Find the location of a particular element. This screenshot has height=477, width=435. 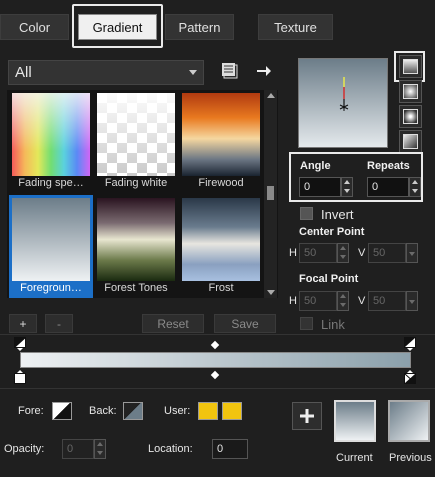

focal-h-label: H is located at coordinates (293, 301).